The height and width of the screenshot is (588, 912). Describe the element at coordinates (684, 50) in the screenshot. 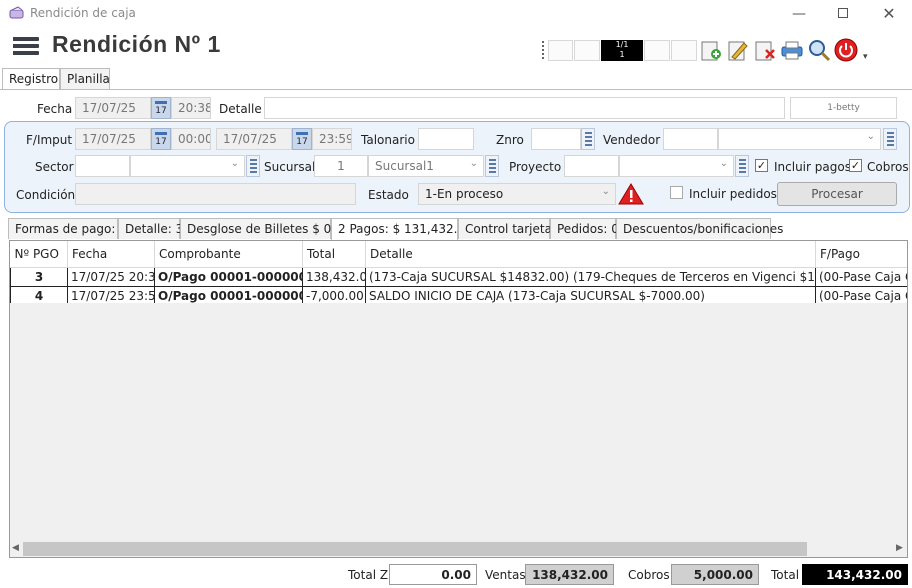

I see `last-record-button` at that location.